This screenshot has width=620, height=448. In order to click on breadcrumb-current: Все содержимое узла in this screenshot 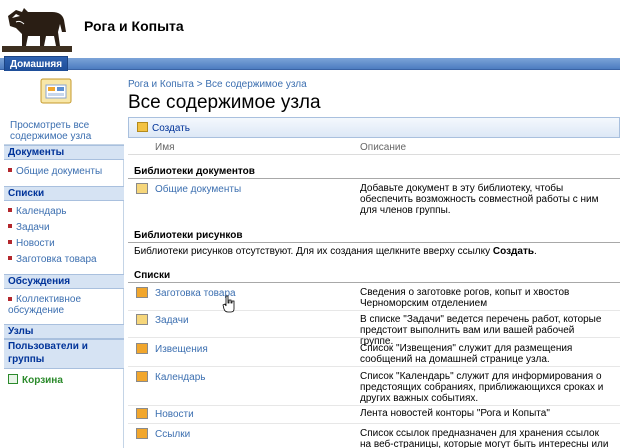, I will do `click(256, 84)`.